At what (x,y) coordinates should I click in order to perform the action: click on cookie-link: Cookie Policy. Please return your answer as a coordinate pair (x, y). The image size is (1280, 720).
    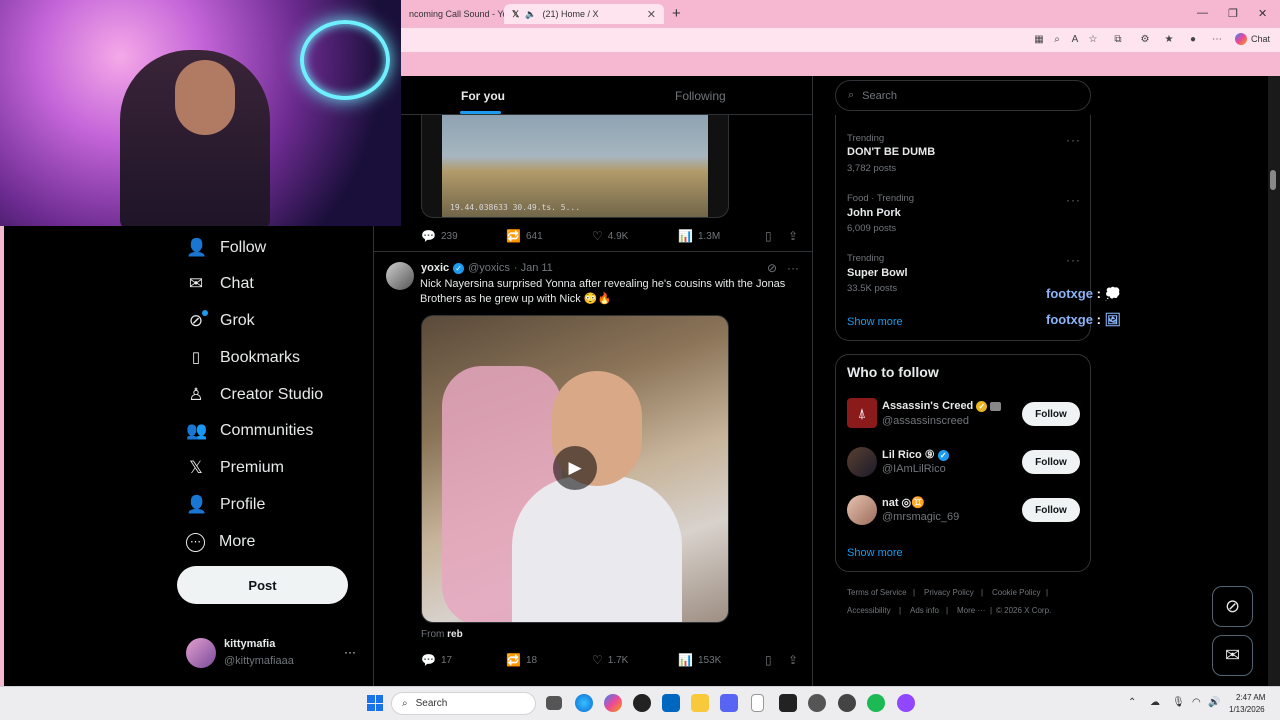
    Looking at the image, I should click on (1016, 592).